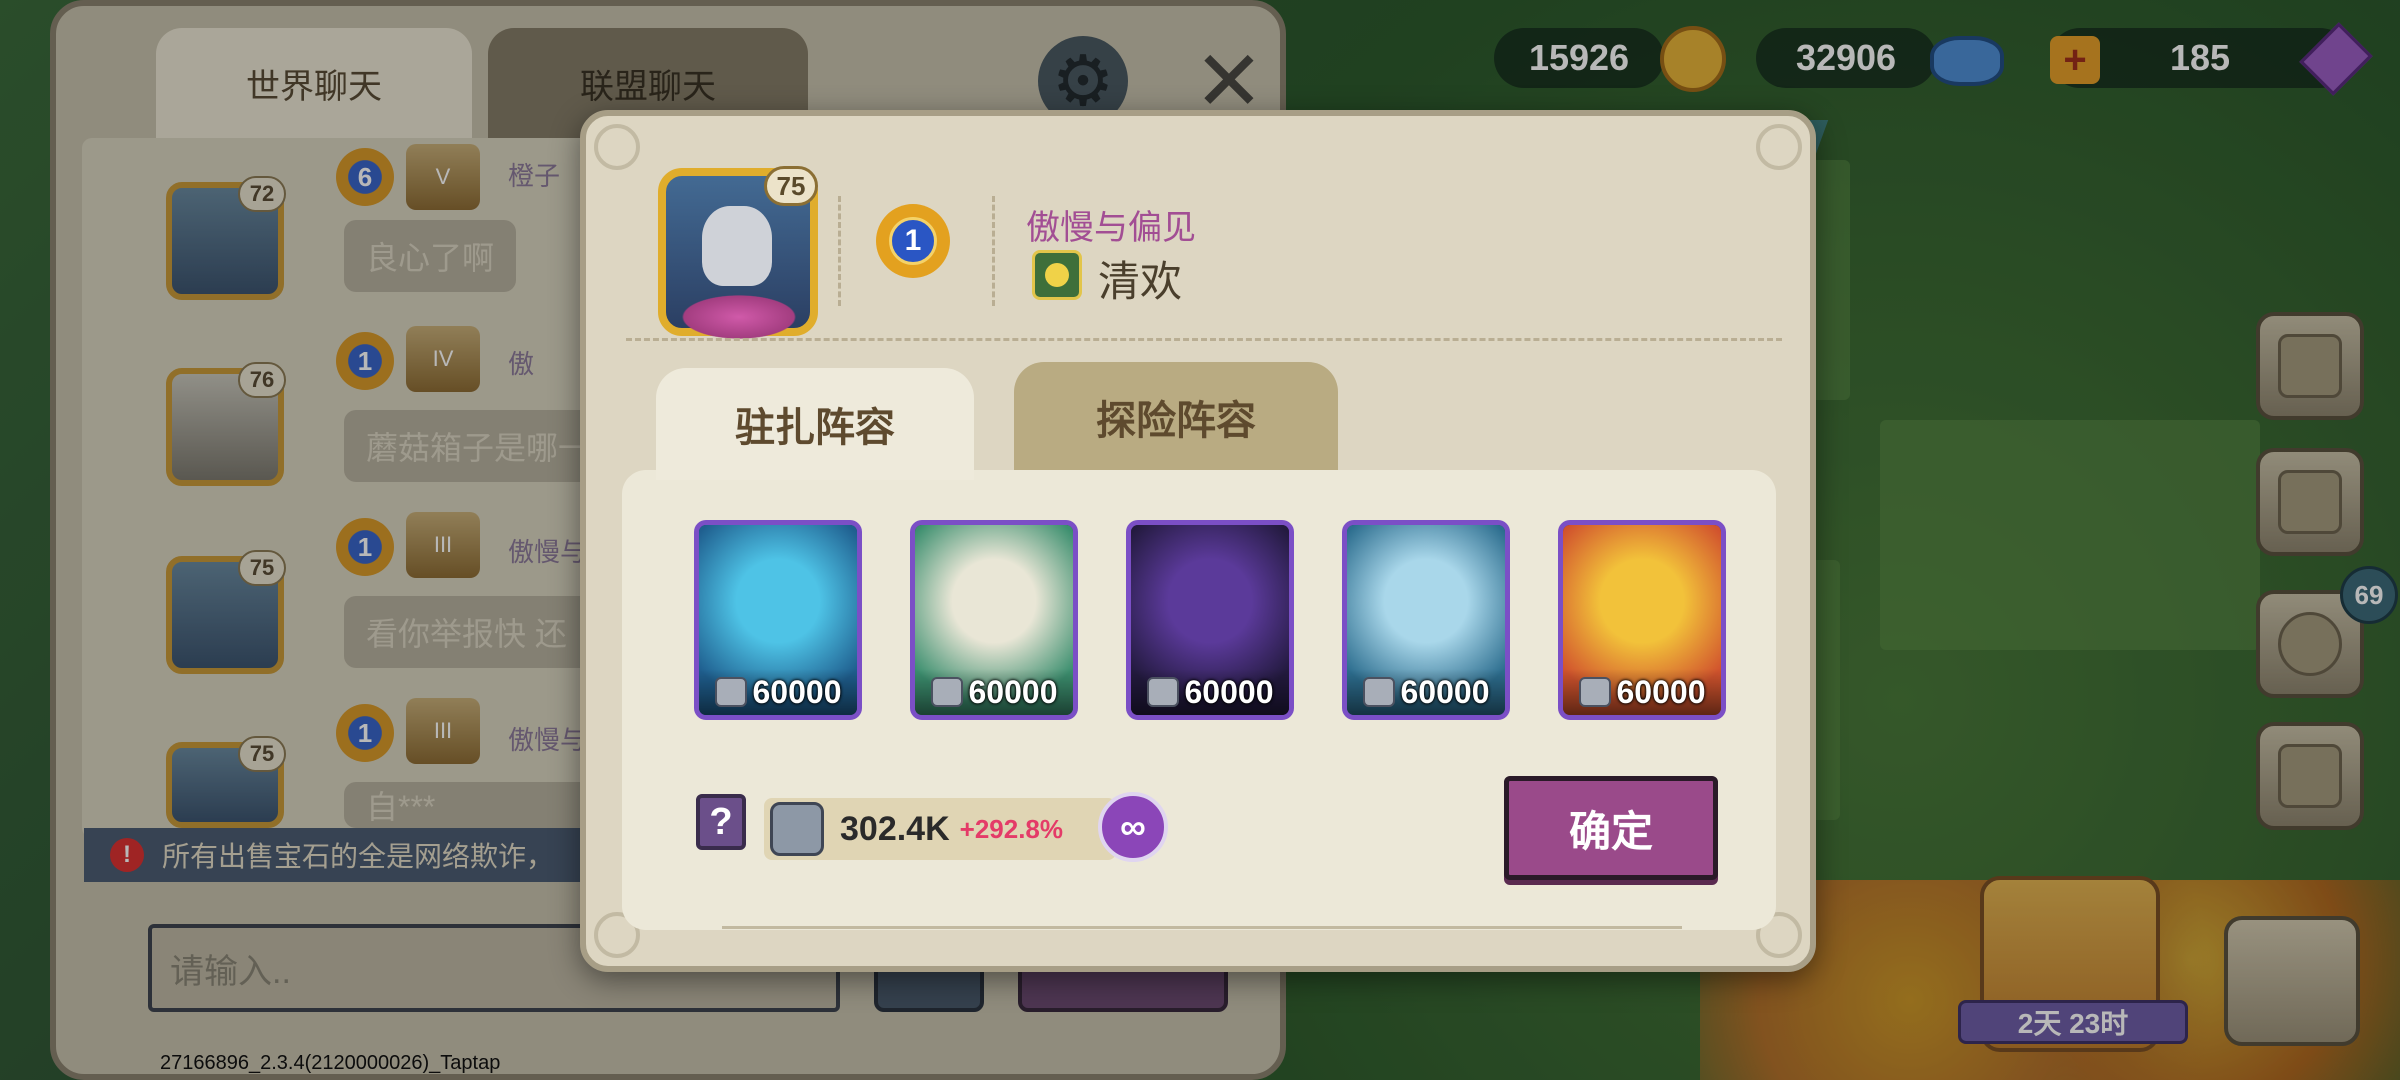  I want to click on total-power: 302.4K +292.8%, so click(940, 829).